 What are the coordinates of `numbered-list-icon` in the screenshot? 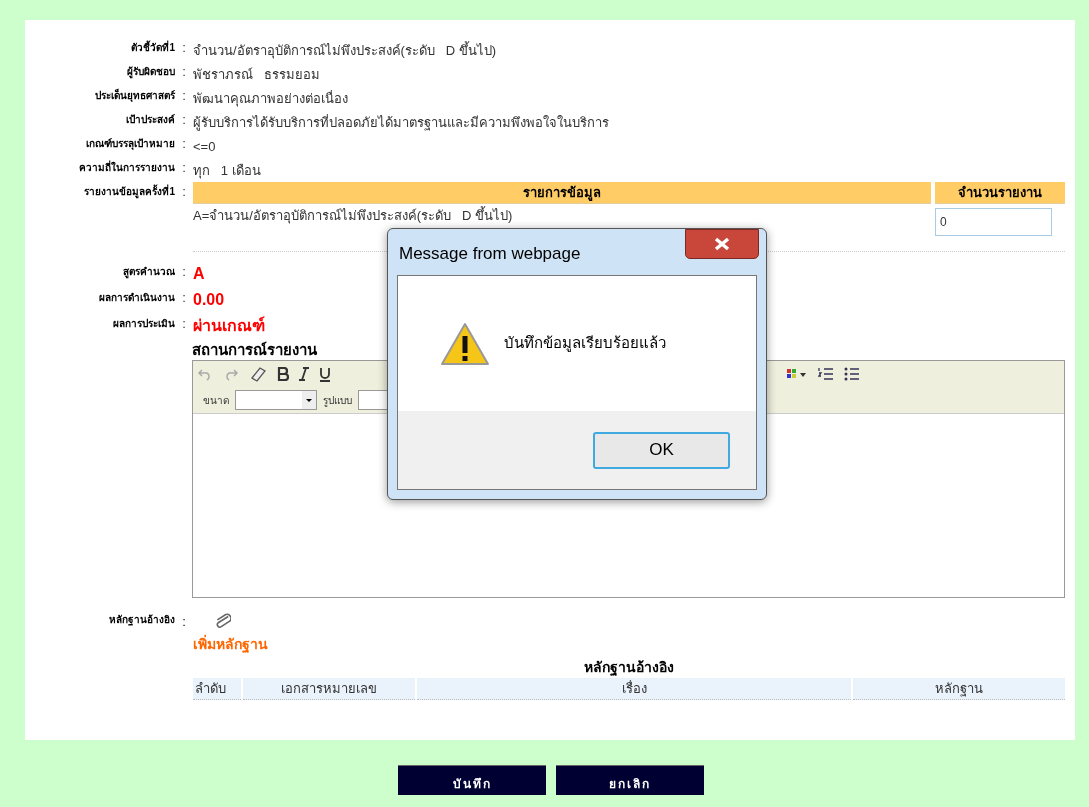 It's located at (826, 374).